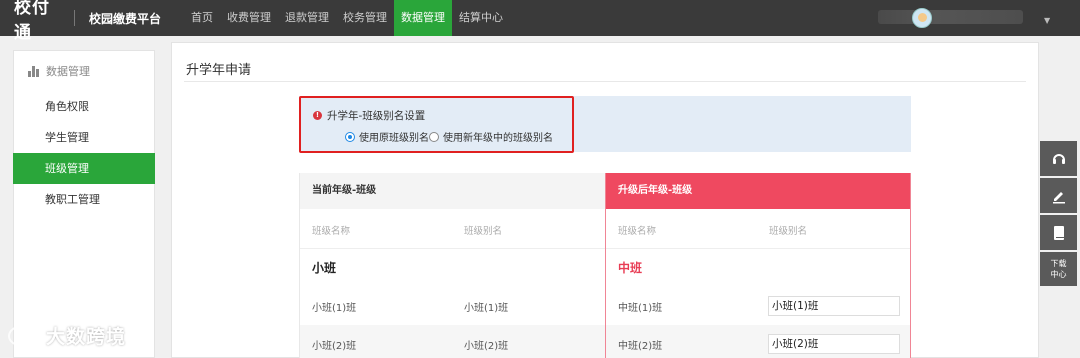 The height and width of the screenshot is (358, 1080). I want to click on table-row: 中班(2)班 小班(2)班, so click(758, 341).